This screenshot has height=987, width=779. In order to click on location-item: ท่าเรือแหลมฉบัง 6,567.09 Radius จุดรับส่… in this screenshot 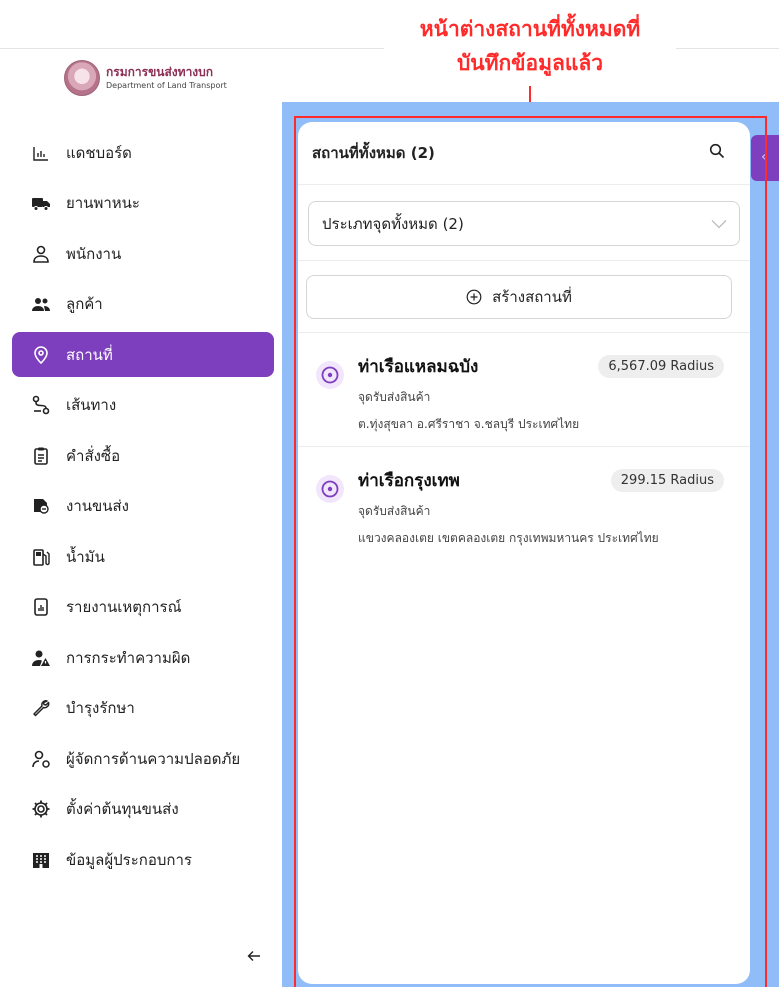, I will do `click(524, 390)`.